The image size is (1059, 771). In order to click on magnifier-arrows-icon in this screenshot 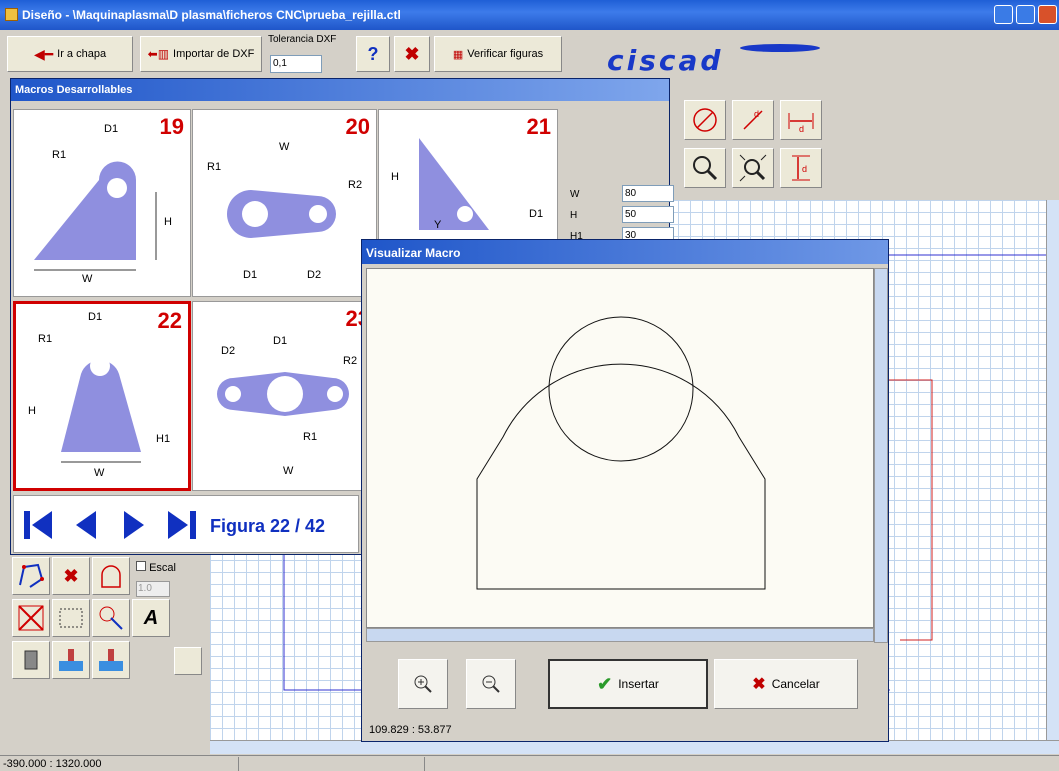, I will do `click(753, 168)`.